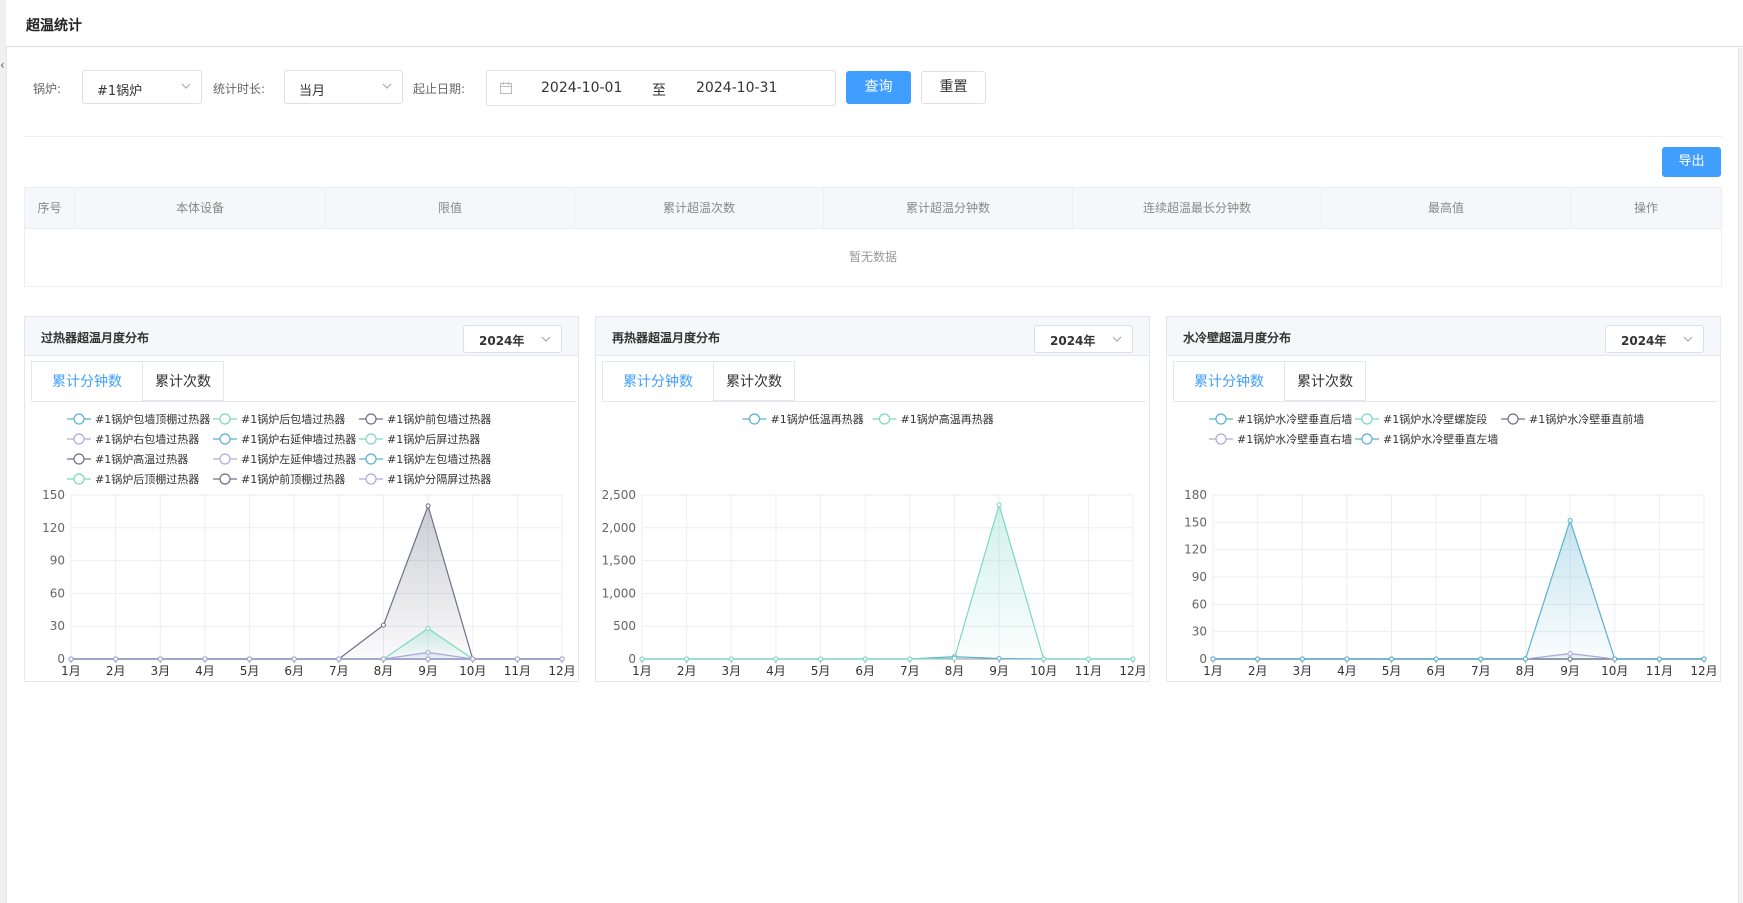  Describe the element at coordinates (1703, 671) in the screenshot. I see `x-tick-label: 12月` at that location.